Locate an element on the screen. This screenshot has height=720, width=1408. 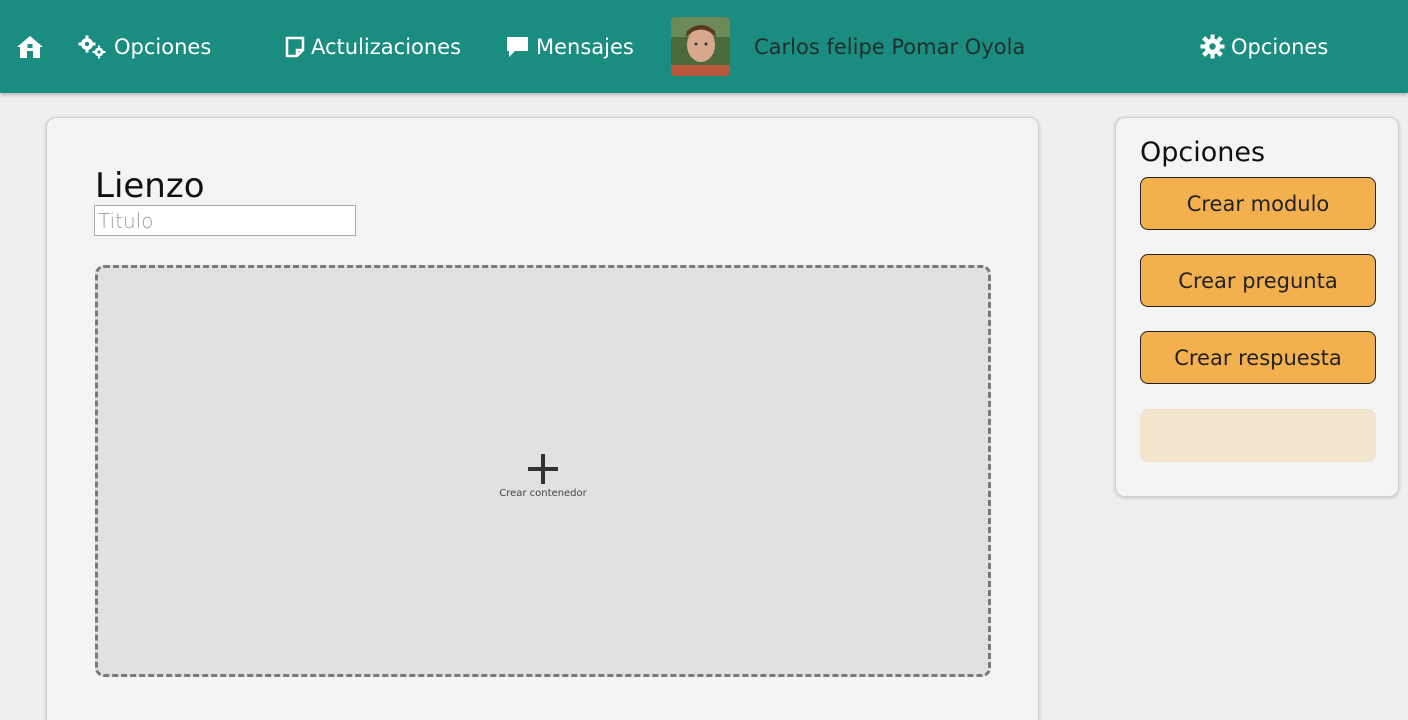
nav-opciones-left: Opciones is located at coordinates (144, 46).